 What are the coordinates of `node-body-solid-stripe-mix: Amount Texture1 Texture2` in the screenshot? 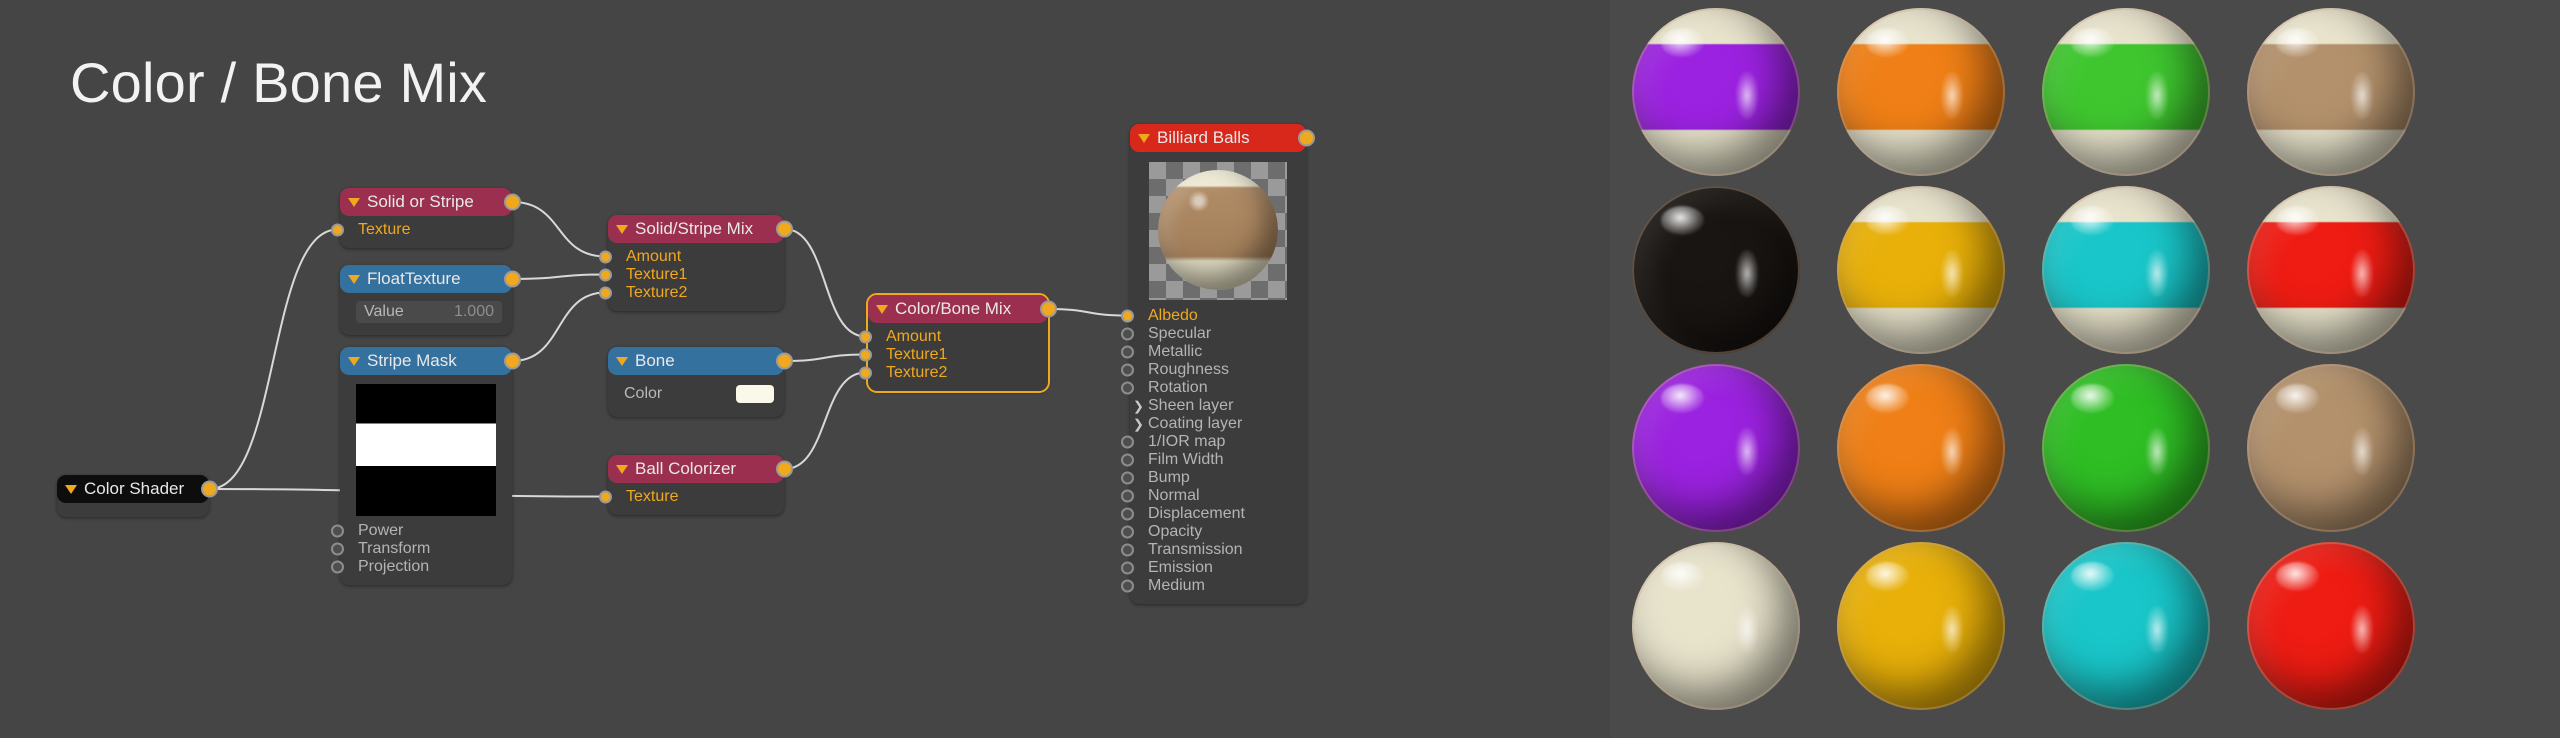 It's located at (691, 277).